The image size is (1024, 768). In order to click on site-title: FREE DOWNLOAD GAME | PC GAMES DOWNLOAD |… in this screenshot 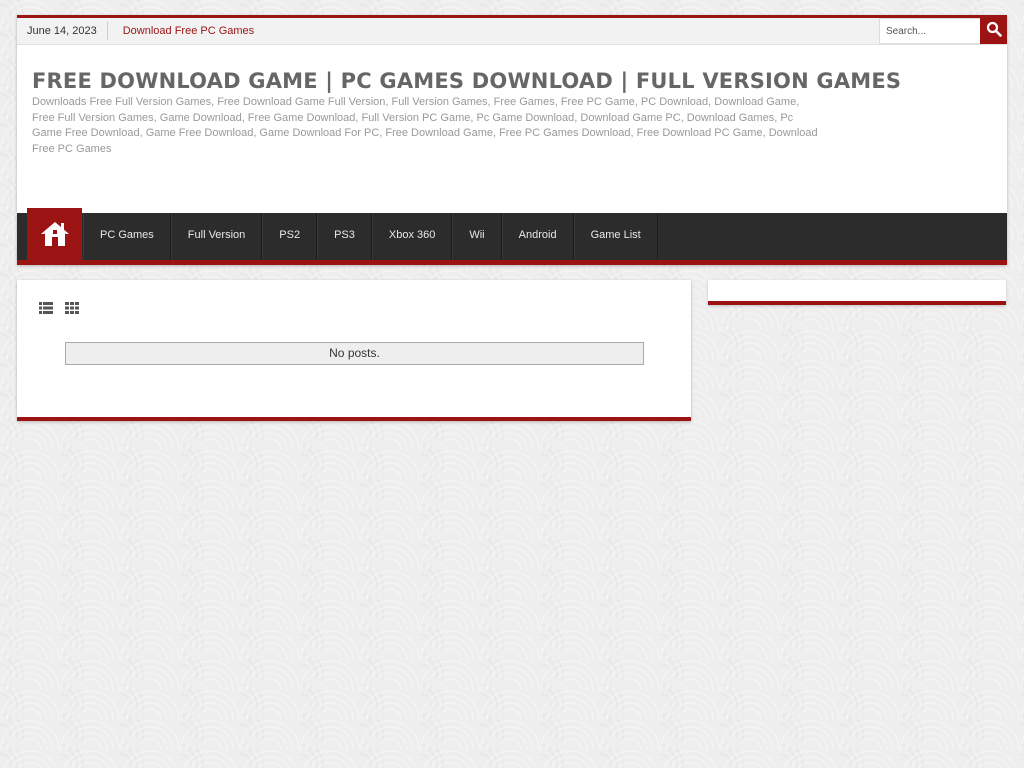, I will do `click(512, 69)`.